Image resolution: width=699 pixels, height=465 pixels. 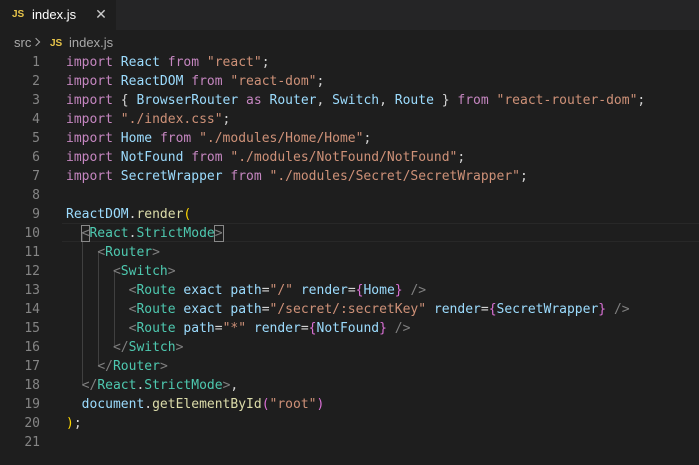 I want to click on code-text: document.getElementById("root"), so click(x=195, y=404).